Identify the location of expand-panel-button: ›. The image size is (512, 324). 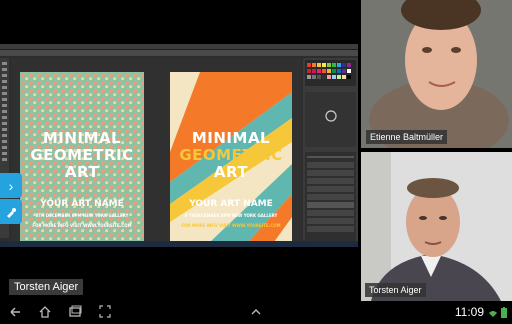
(11, 185).